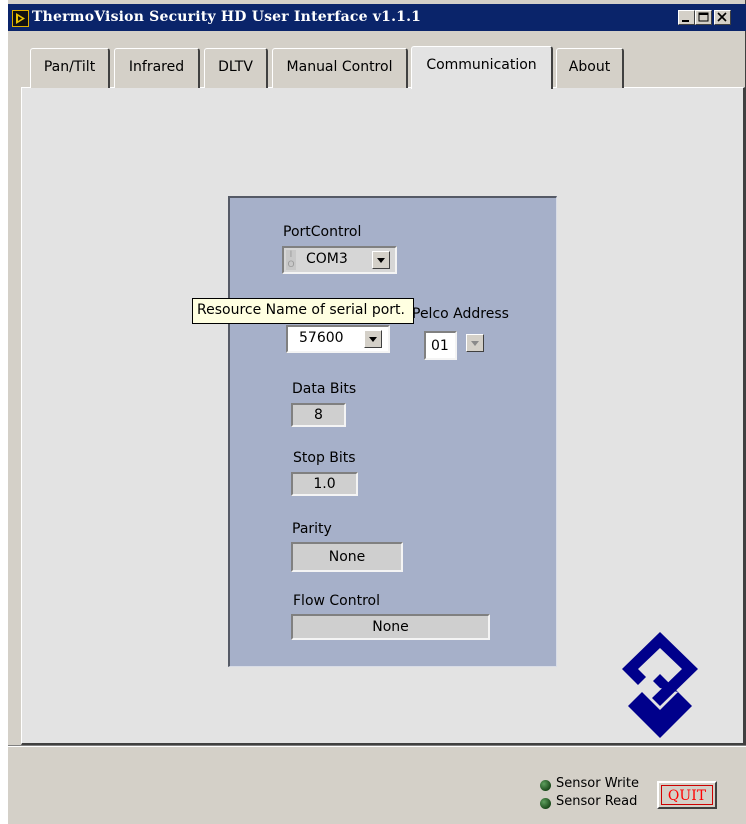 The height and width of the screenshot is (824, 746). Describe the element at coordinates (322, 232) in the screenshot. I see `port-control-label: PortControl` at that location.